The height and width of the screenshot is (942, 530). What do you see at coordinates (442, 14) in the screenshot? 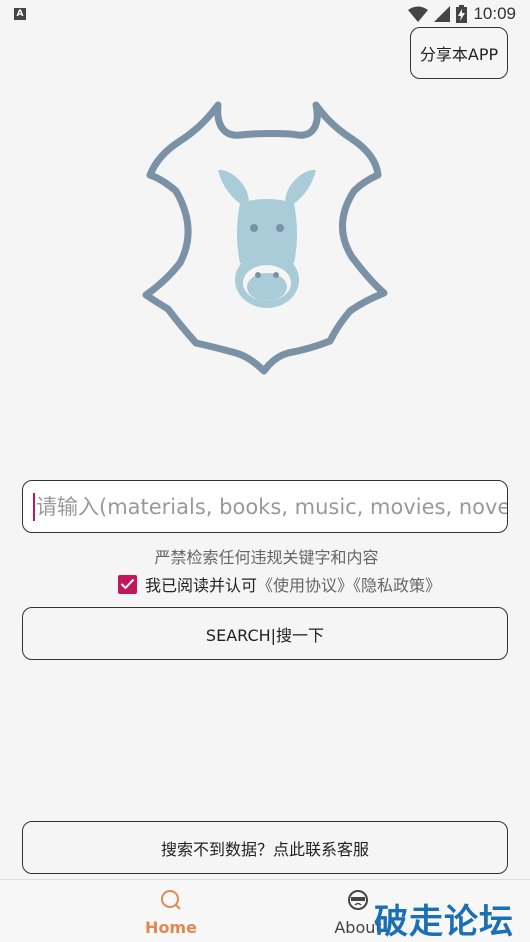
I see `signal-icon` at bounding box center [442, 14].